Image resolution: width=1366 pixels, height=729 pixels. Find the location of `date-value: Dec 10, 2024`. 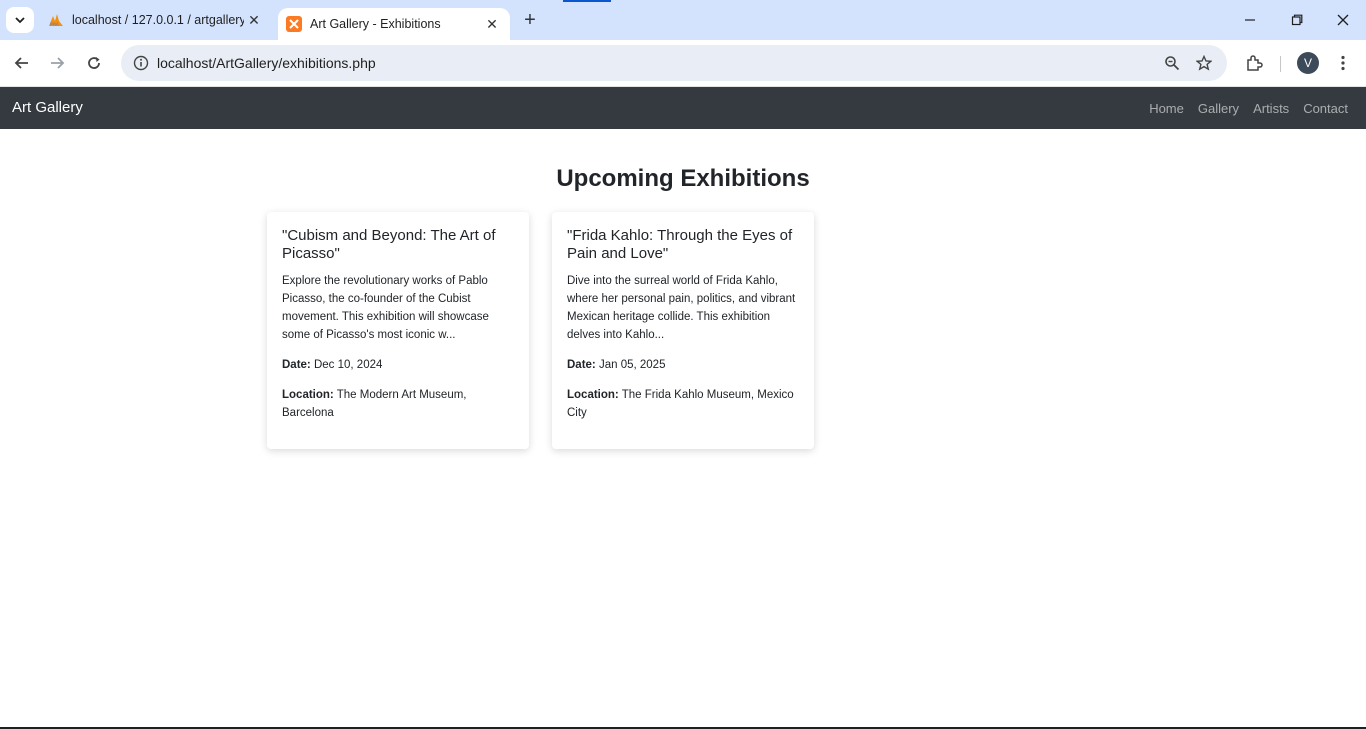

date-value: Dec 10, 2024 is located at coordinates (348, 365).